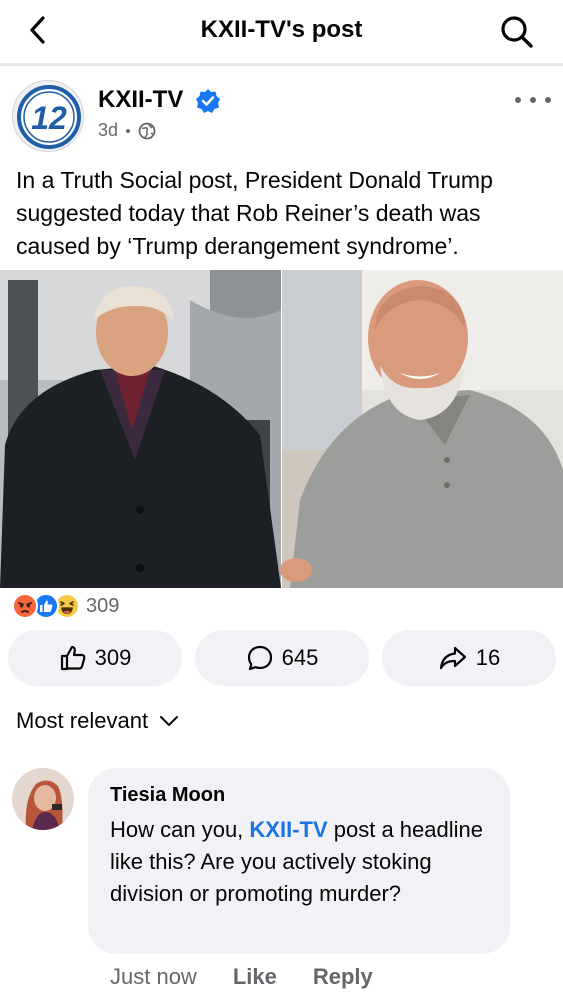 This screenshot has width=563, height=1000. Describe the element at coordinates (299, 795) in the screenshot. I see `comment-author-name: Tiesia Moon` at that location.